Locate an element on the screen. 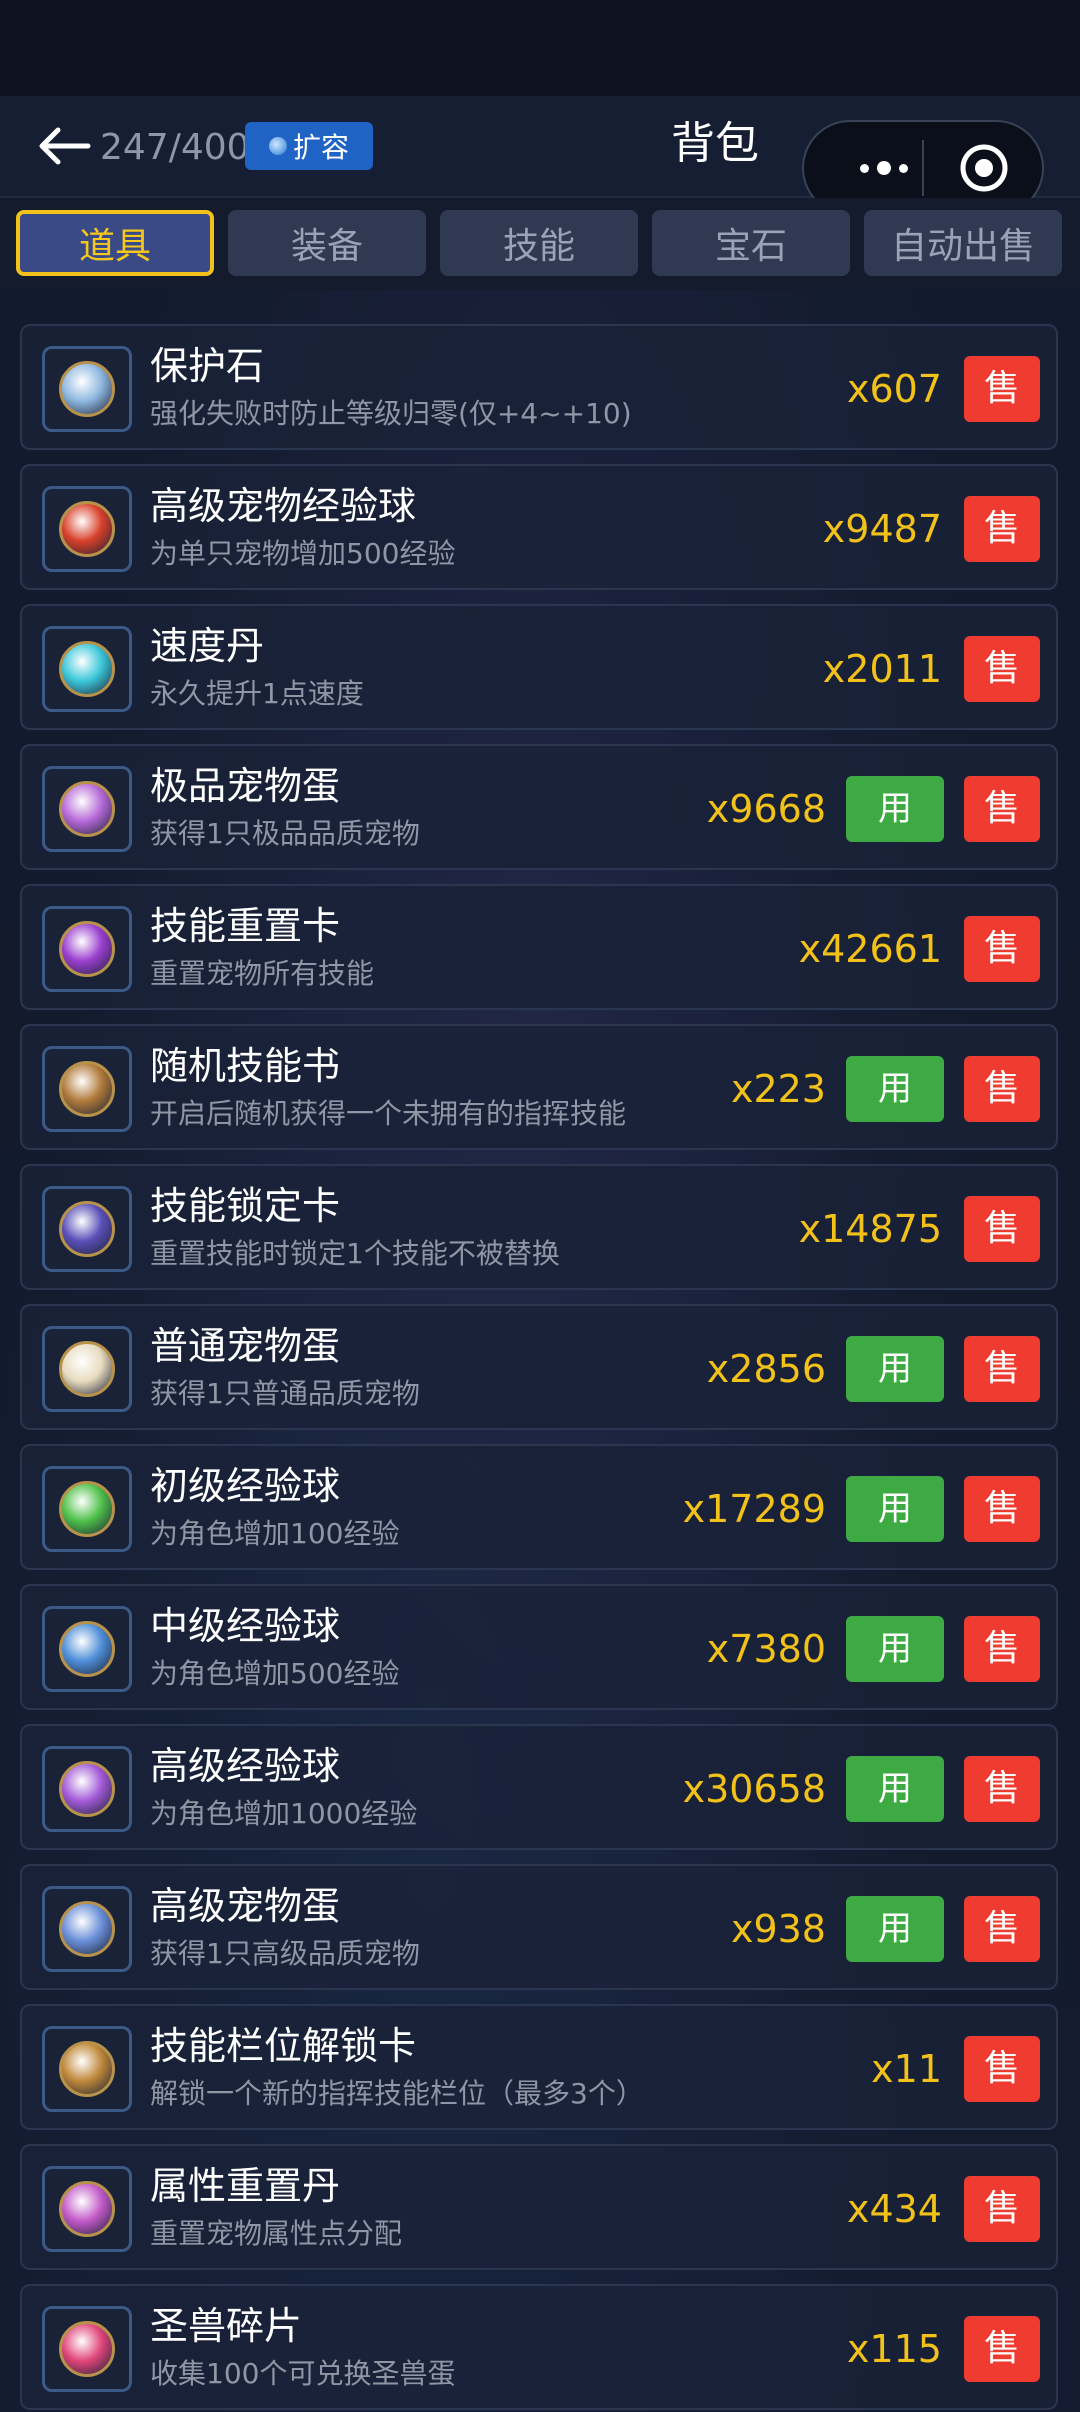 The width and height of the screenshot is (1080, 2412). list-item: 属性重置丹 重置宠物属性点分配 x434 售 is located at coordinates (539, 2207).